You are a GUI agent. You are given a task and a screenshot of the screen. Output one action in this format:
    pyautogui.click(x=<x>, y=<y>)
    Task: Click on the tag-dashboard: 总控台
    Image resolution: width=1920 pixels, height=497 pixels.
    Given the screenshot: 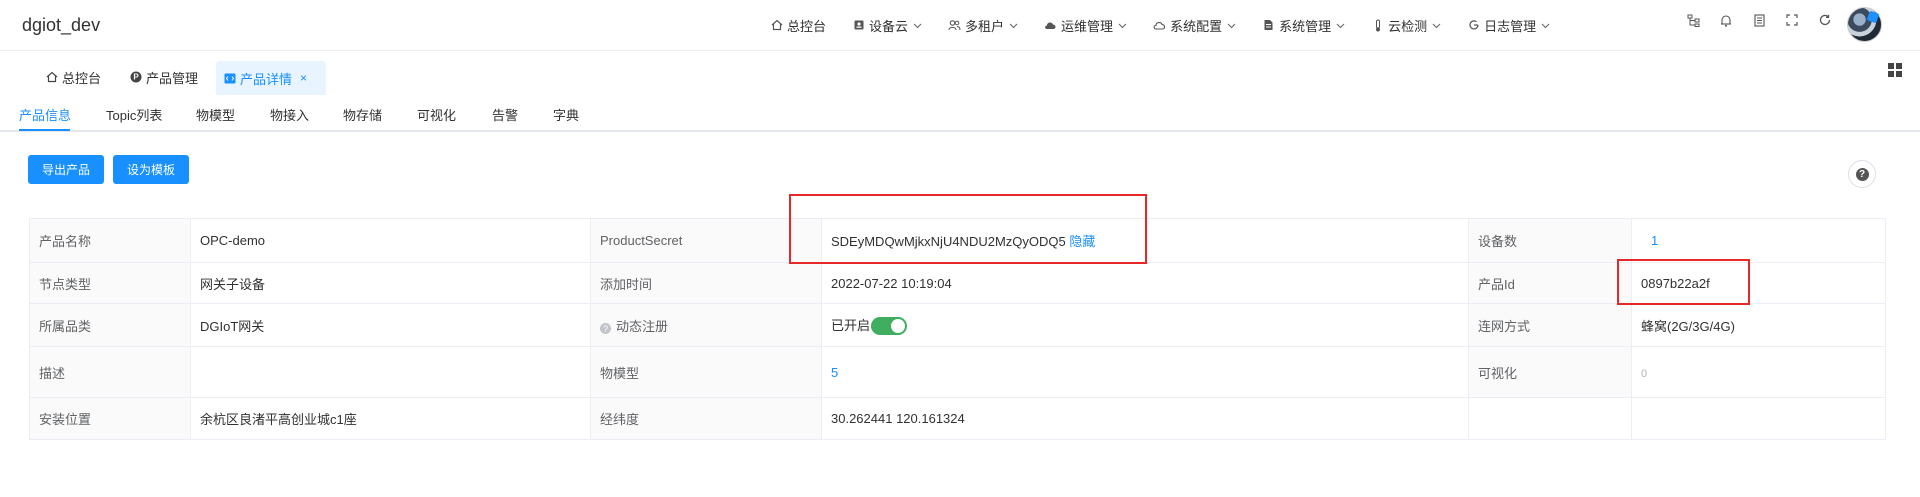 What is the action you would take?
    pyautogui.click(x=73, y=77)
    